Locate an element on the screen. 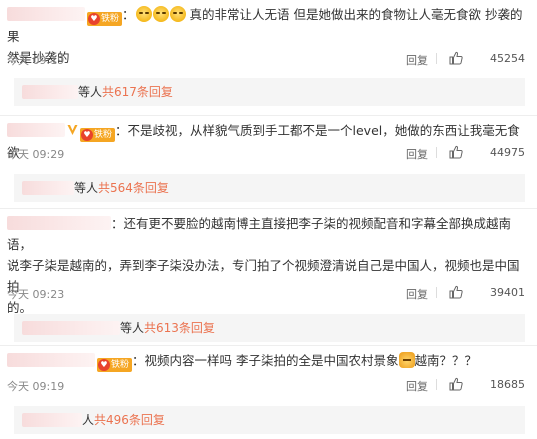 This screenshot has width=537, height=439. replies-summary: 等人共613条回复 is located at coordinates (269, 328).